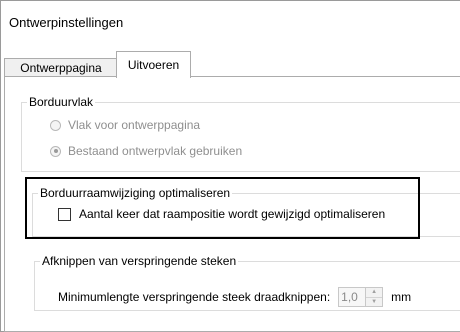 The height and width of the screenshot is (332, 460). I want to click on embroidery-area-legend: Borduurvlak, so click(61, 102).